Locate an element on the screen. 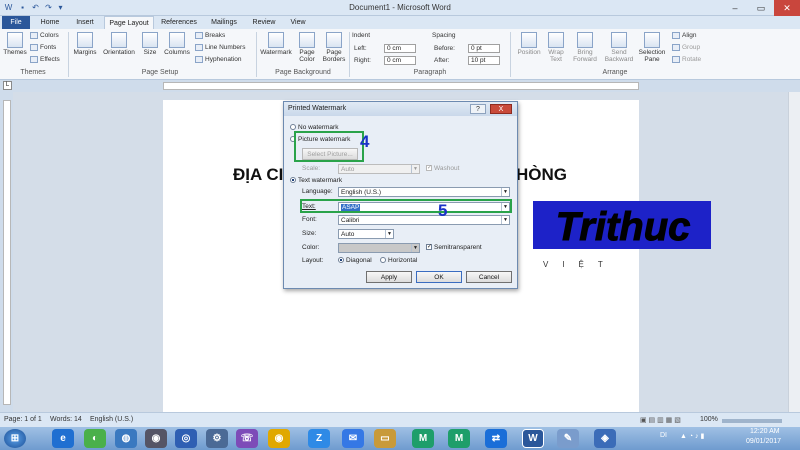  dialog-close-button: X is located at coordinates (501, 109).